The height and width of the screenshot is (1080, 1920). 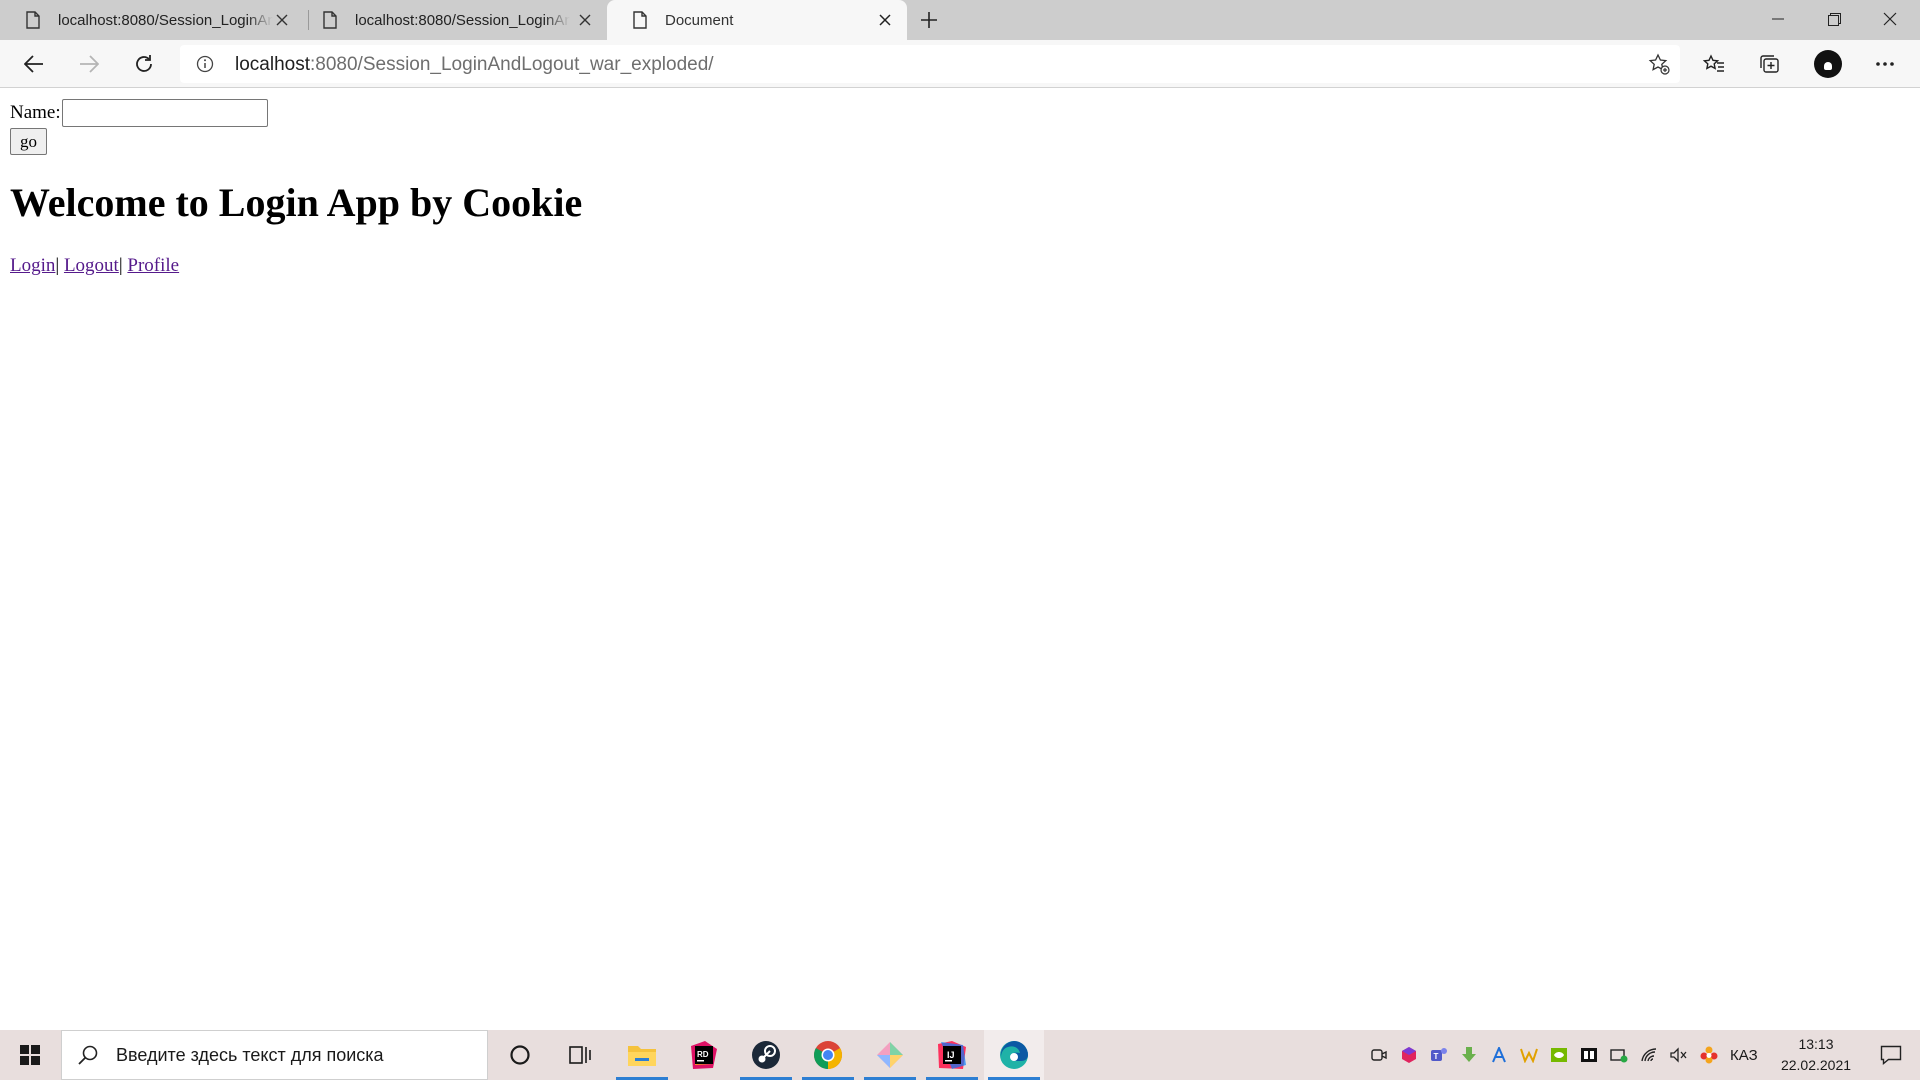 I want to click on back-button, so click(x=34, y=64).